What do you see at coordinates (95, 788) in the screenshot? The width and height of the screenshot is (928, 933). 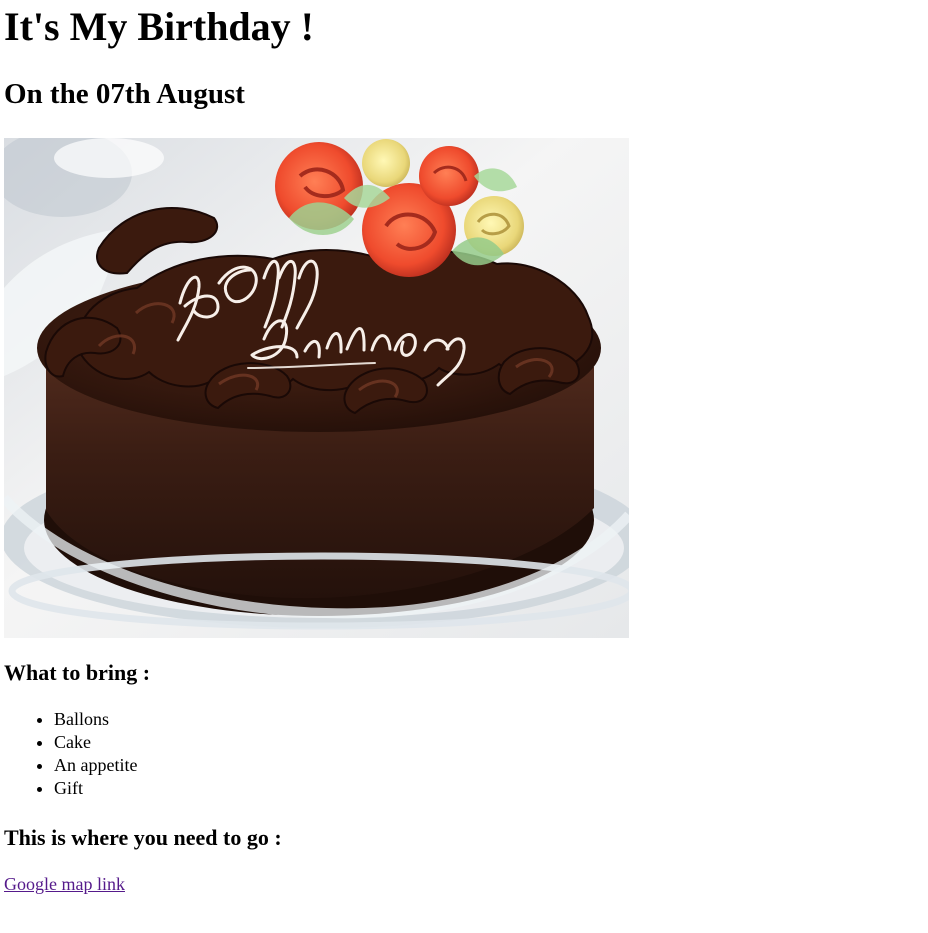 I see `list-item-gift: Gift` at bounding box center [95, 788].